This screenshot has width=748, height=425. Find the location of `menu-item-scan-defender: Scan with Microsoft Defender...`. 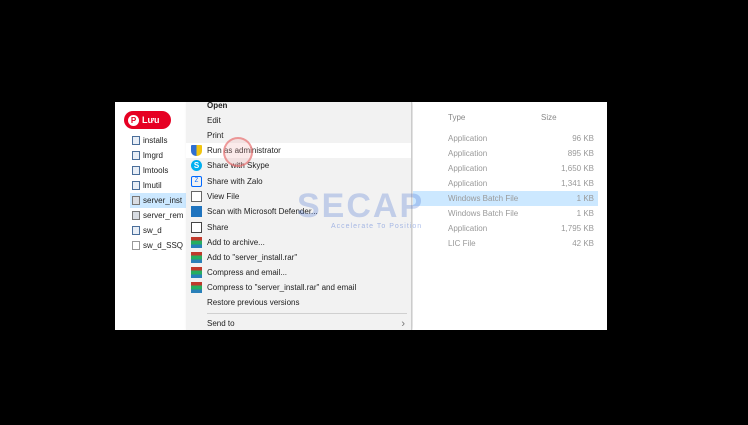

menu-item-scan-defender: Scan with Microsoft Defender... is located at coordinates (298, 211).